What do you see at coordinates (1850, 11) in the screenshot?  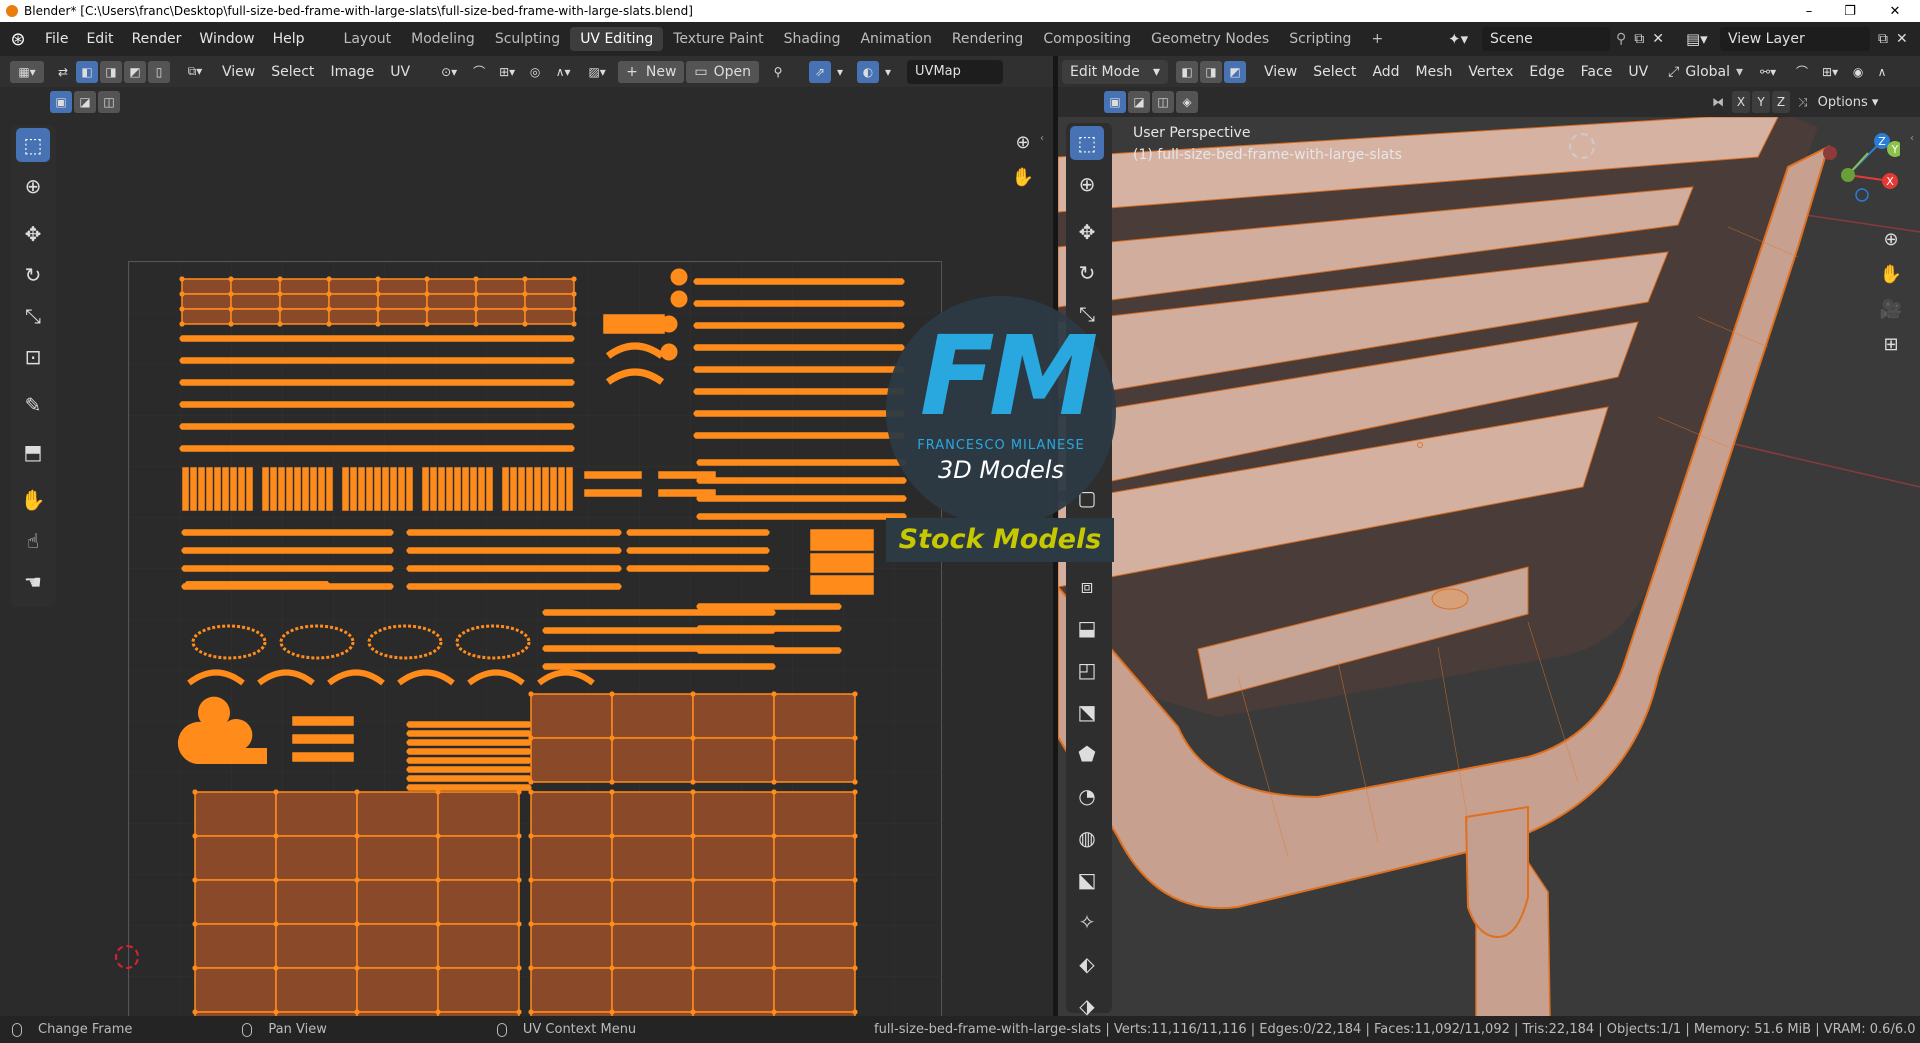 I see `maximize-button: ❐` at bounding box center [1850, 11].